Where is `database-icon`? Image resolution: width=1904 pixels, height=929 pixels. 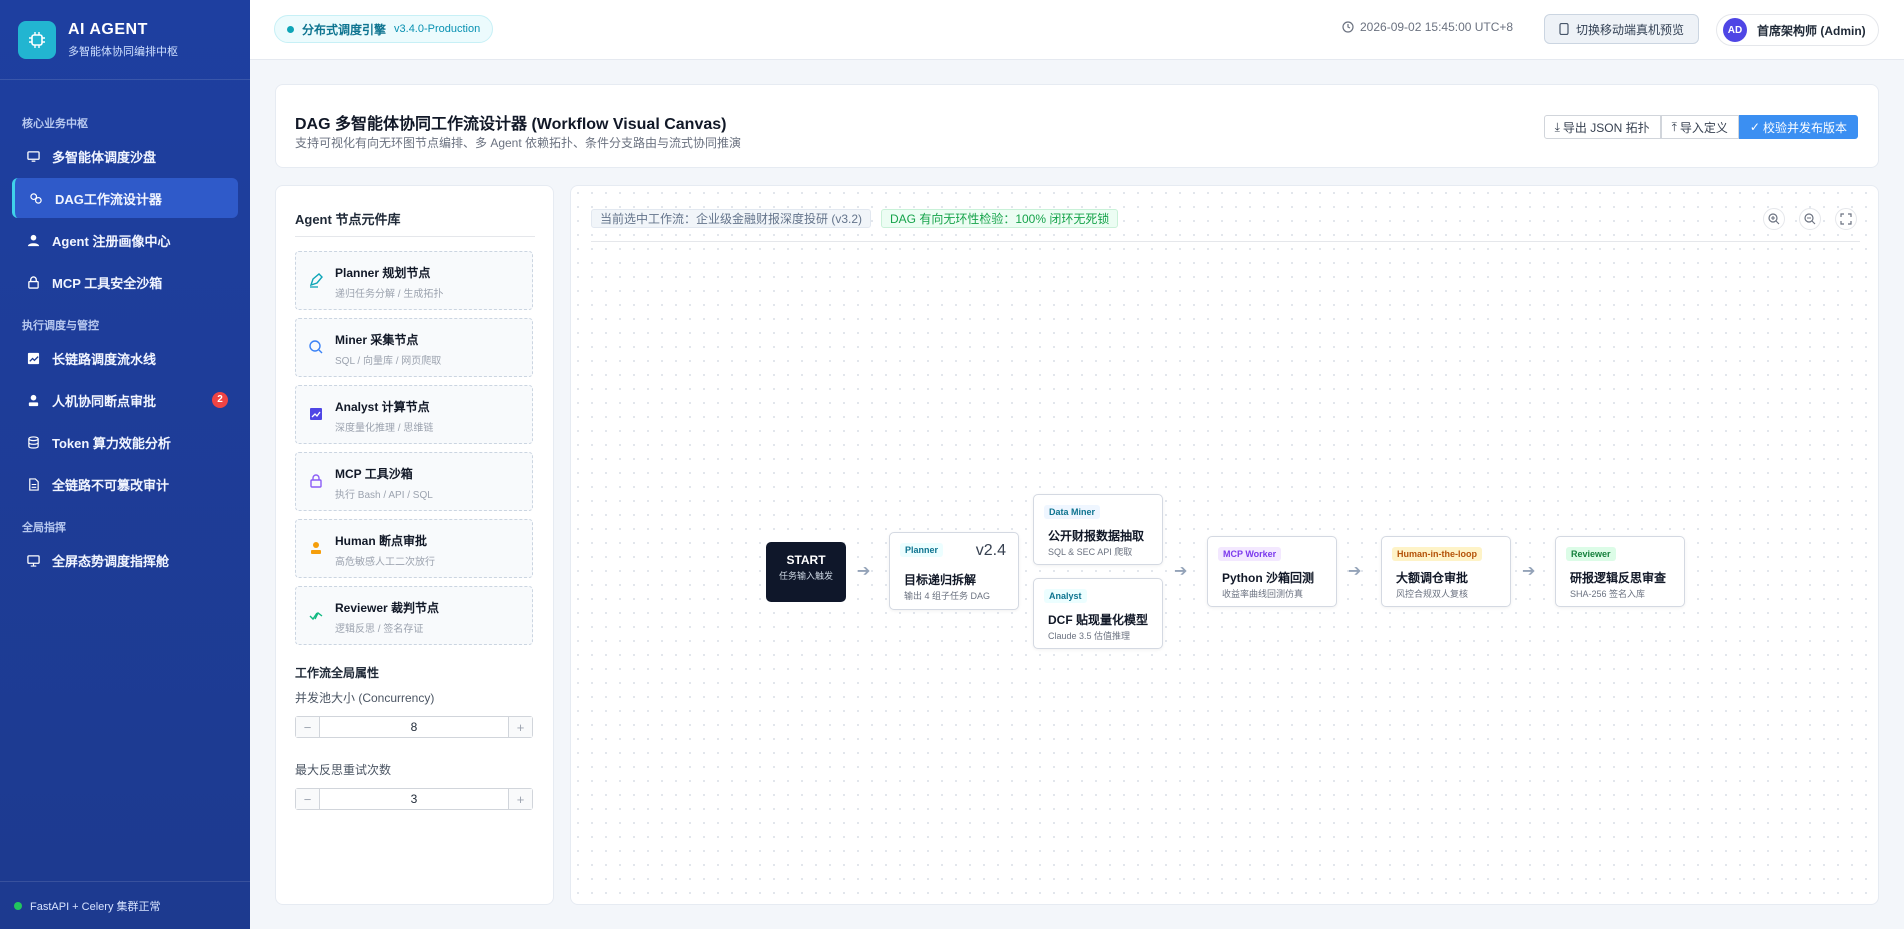
database-icon is located at coordinates (33, 442).